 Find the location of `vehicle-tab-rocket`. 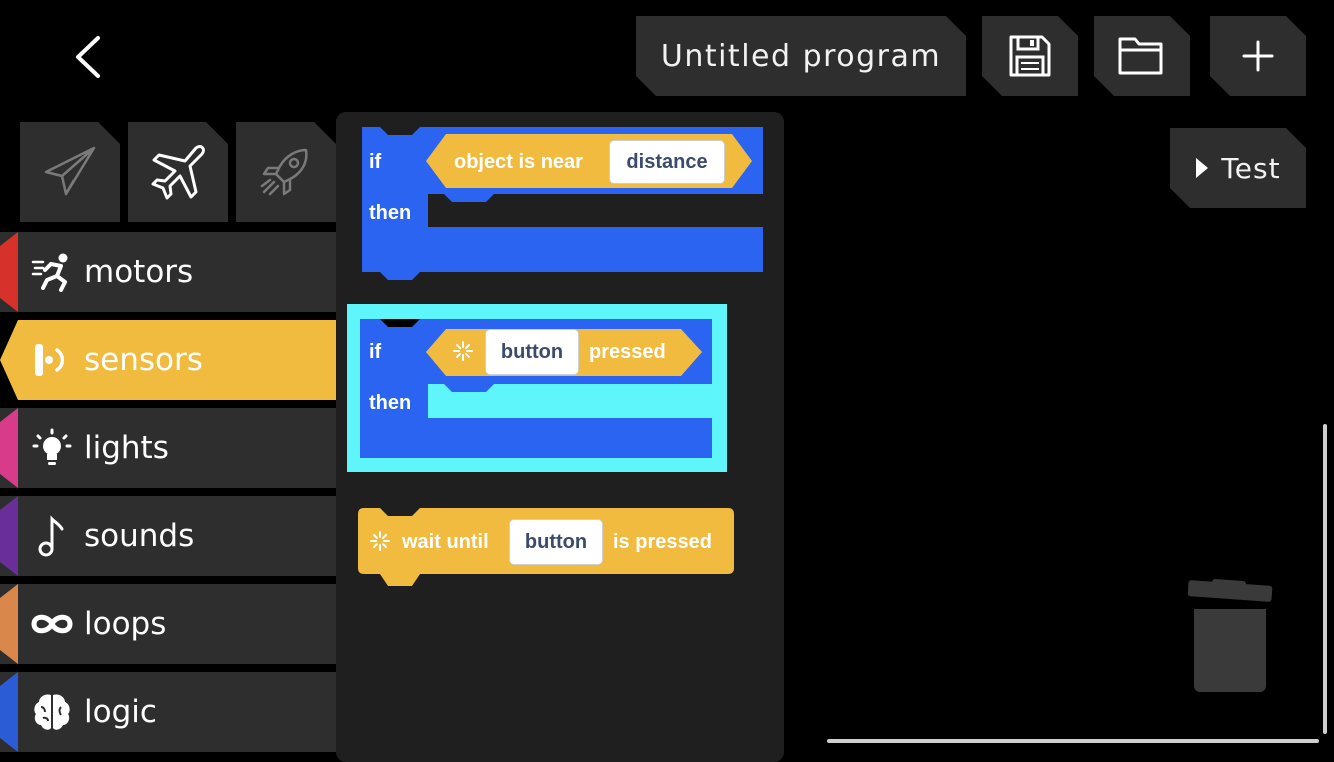

vehicle-tab-rocket is located at coordinates (286, 172).